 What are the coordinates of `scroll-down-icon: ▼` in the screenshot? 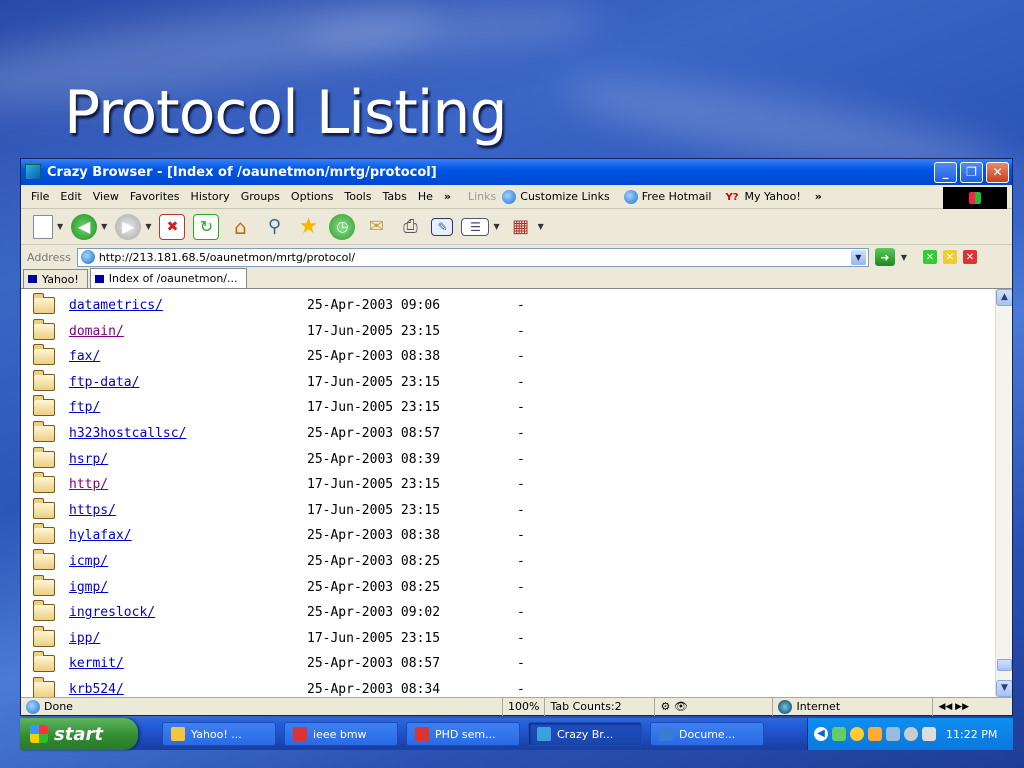 It's located at (1004, 688).